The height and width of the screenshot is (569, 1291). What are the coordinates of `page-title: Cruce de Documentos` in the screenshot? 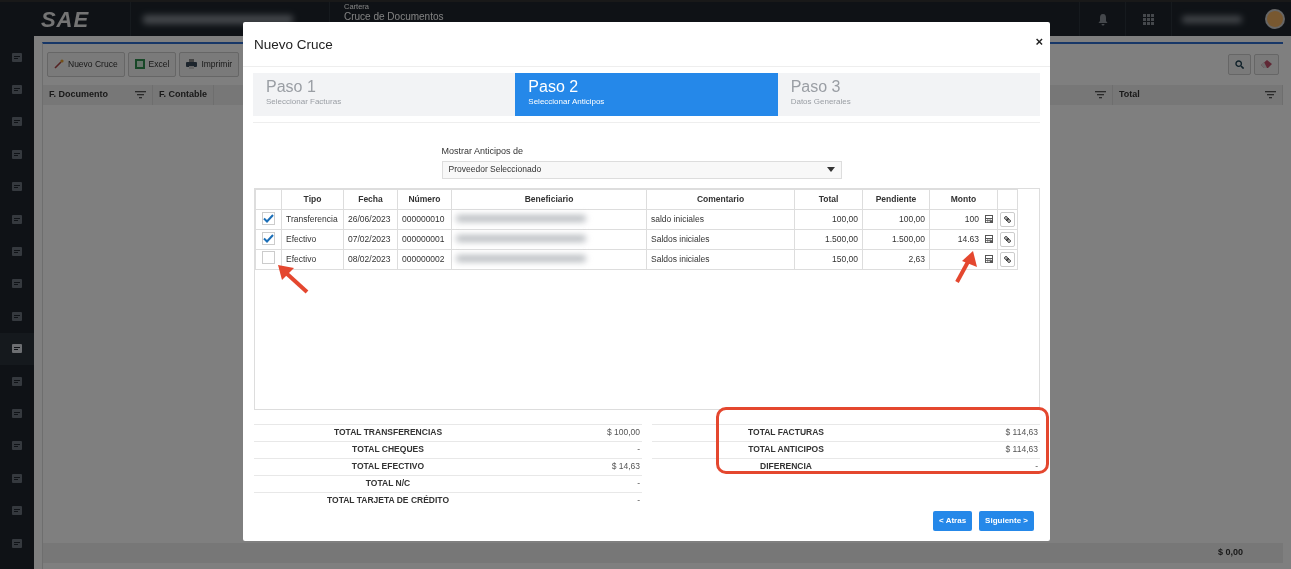 It's located at (394, 16).